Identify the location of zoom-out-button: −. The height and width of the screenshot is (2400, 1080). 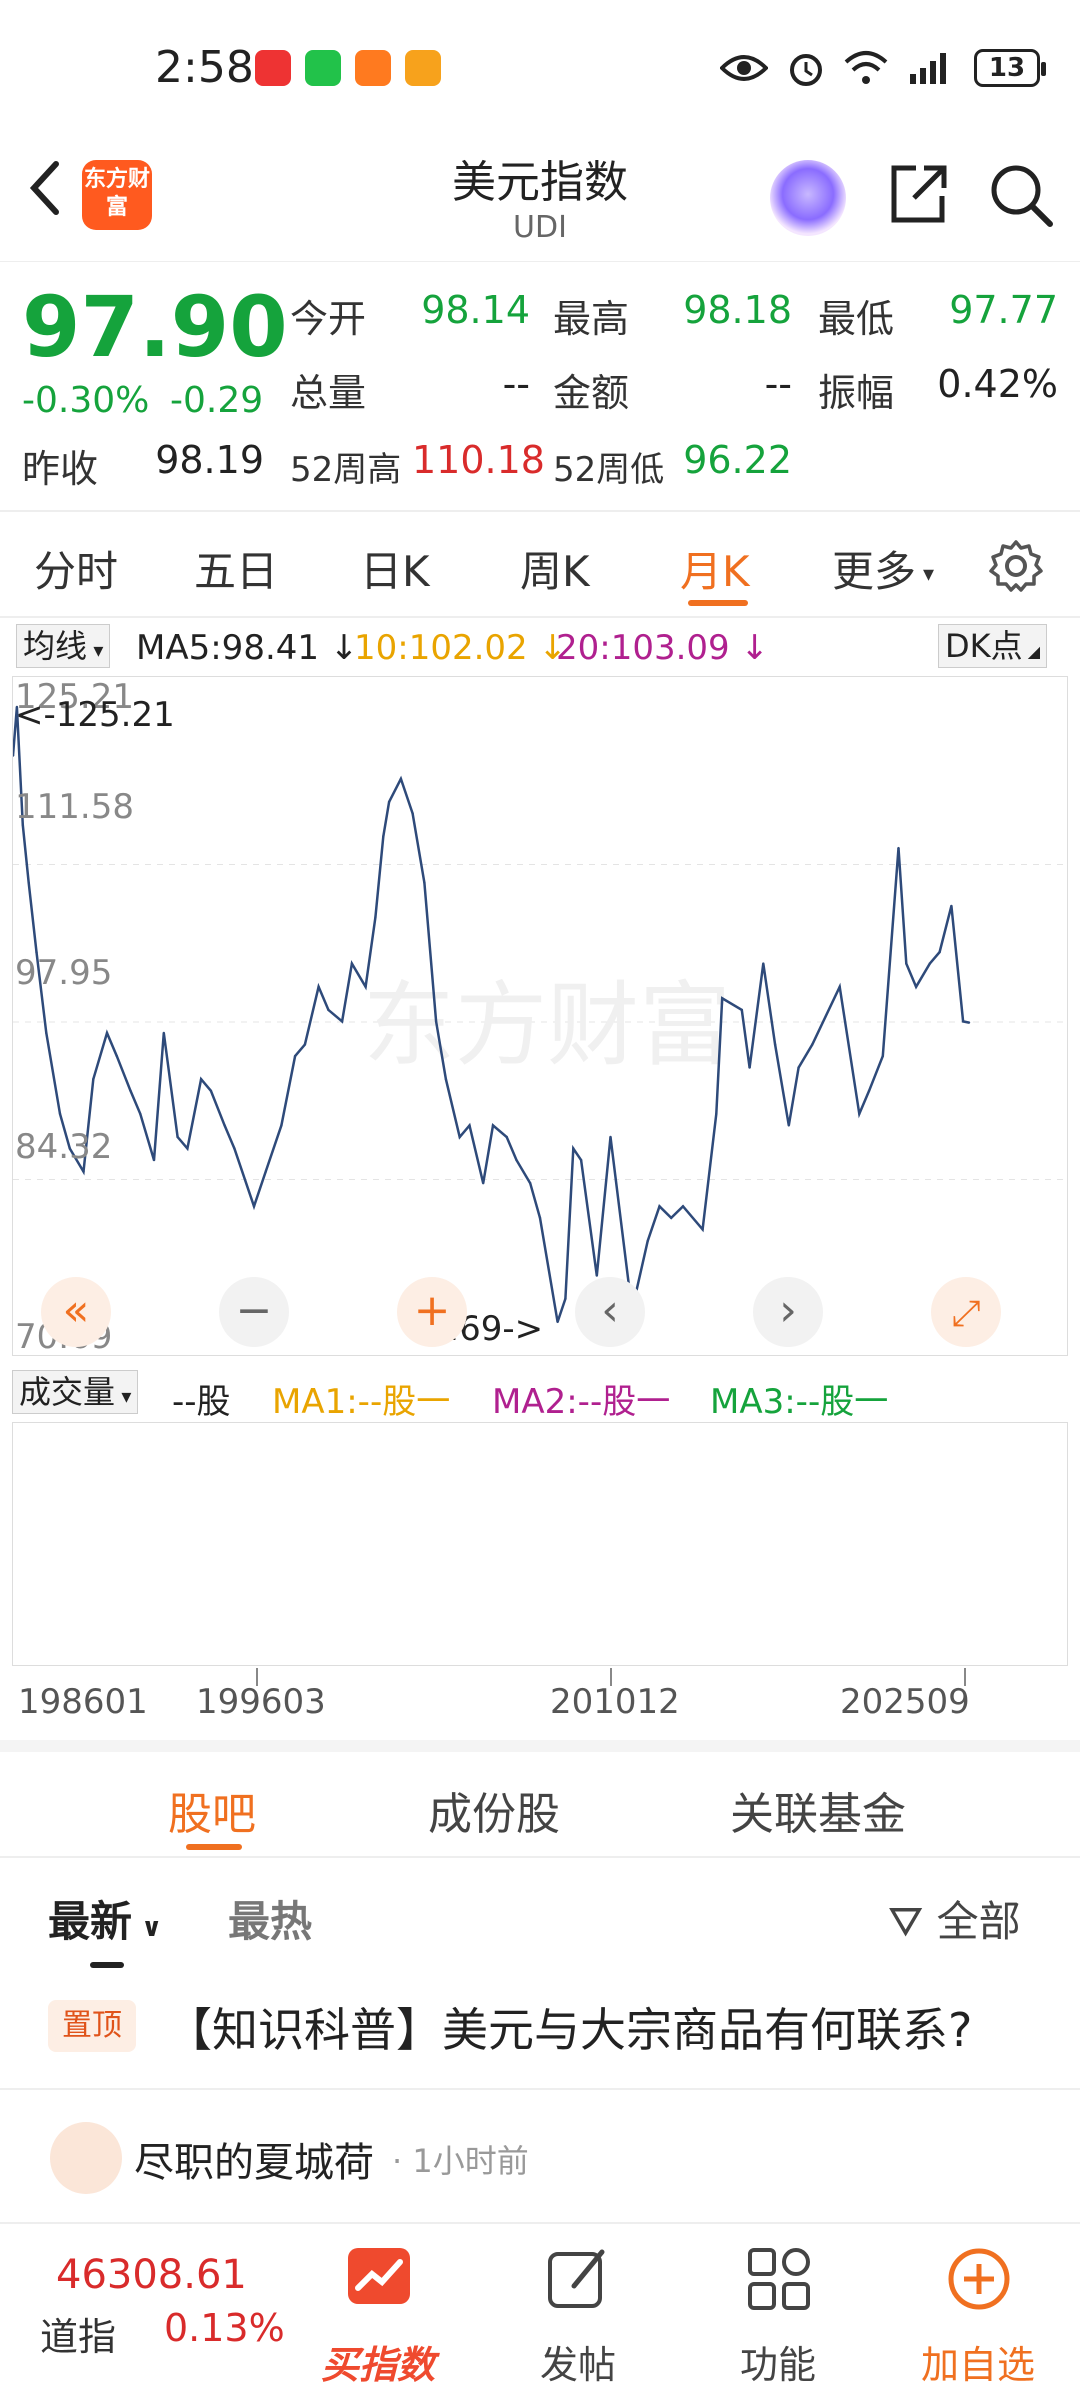
(254, 1312).